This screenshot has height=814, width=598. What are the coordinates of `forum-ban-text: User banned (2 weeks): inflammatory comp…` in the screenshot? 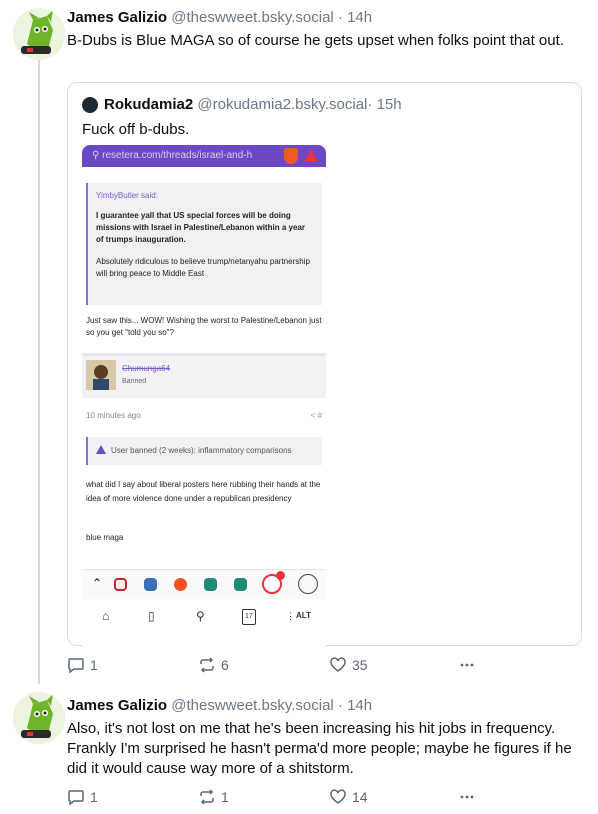 It's located at (201, 450).